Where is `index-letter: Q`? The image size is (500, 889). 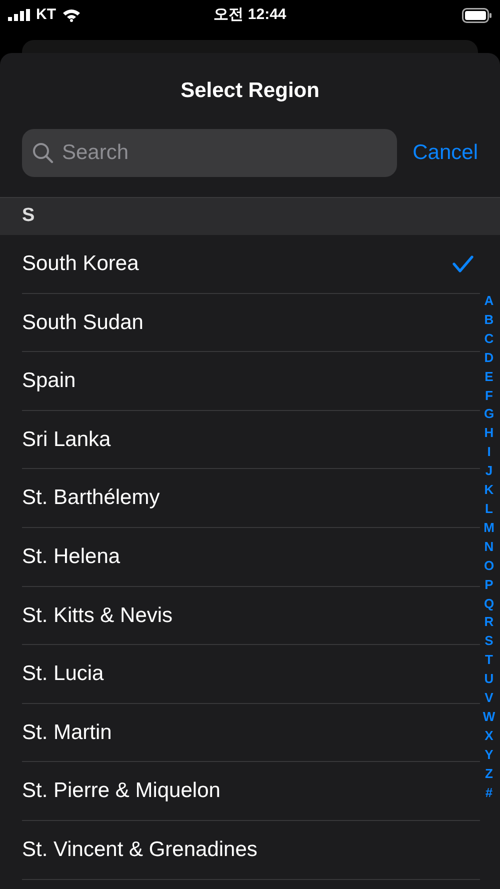
index-letter: Q is located at coordinates (489, 604).